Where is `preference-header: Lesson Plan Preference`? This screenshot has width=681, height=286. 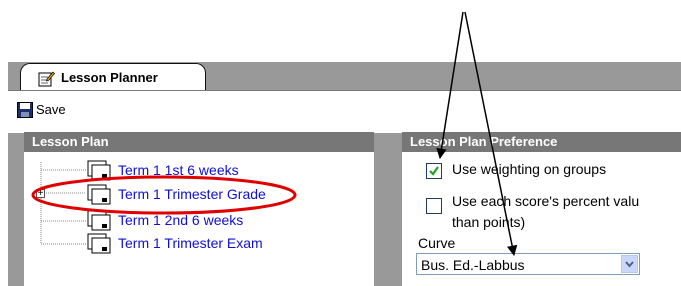
preference-header: Lesson Plan Preference is located at coordinates (541, 142).